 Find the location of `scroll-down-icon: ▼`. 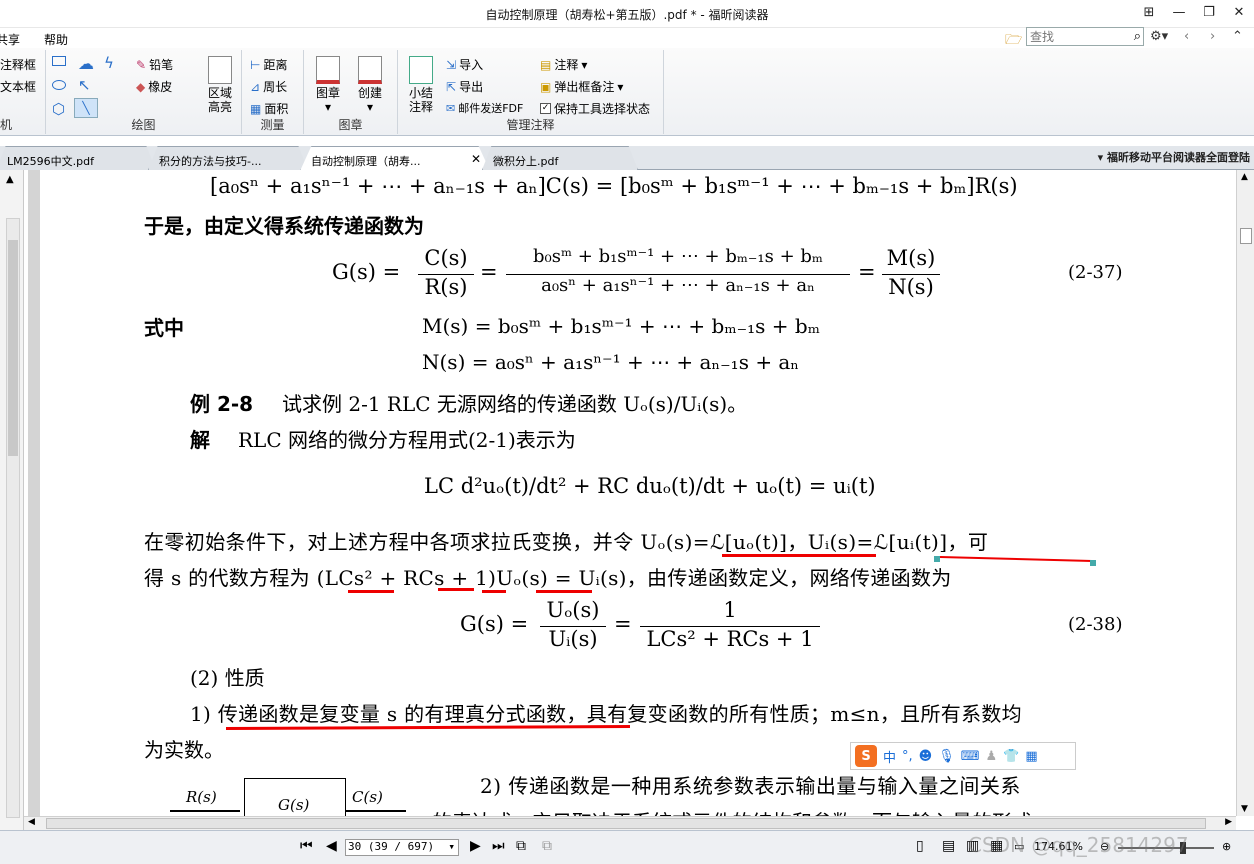

scroll-down-icon: ▼ is located at coordinates (1244, 809).